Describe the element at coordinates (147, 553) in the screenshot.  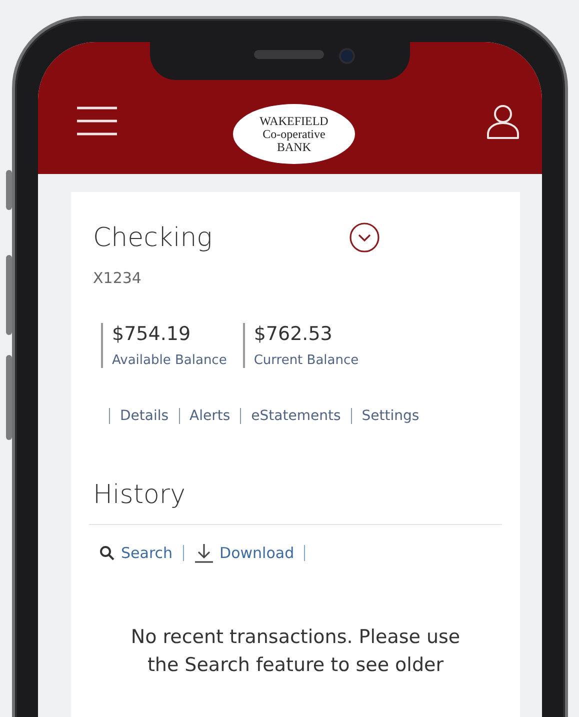
I see `search-link: Search` at that location.